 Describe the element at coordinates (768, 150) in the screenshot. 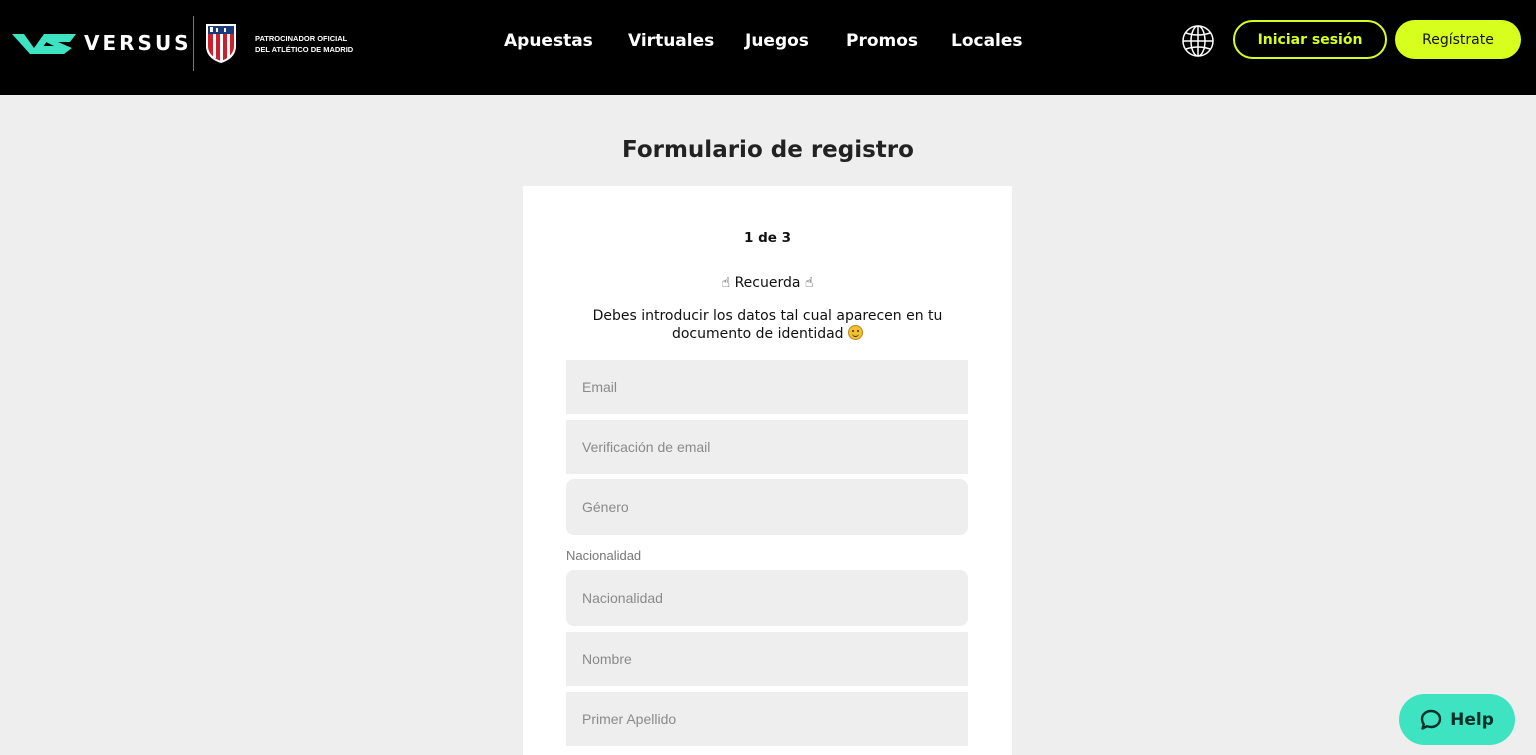

I see `page-title: Formulario de registro` at that location.